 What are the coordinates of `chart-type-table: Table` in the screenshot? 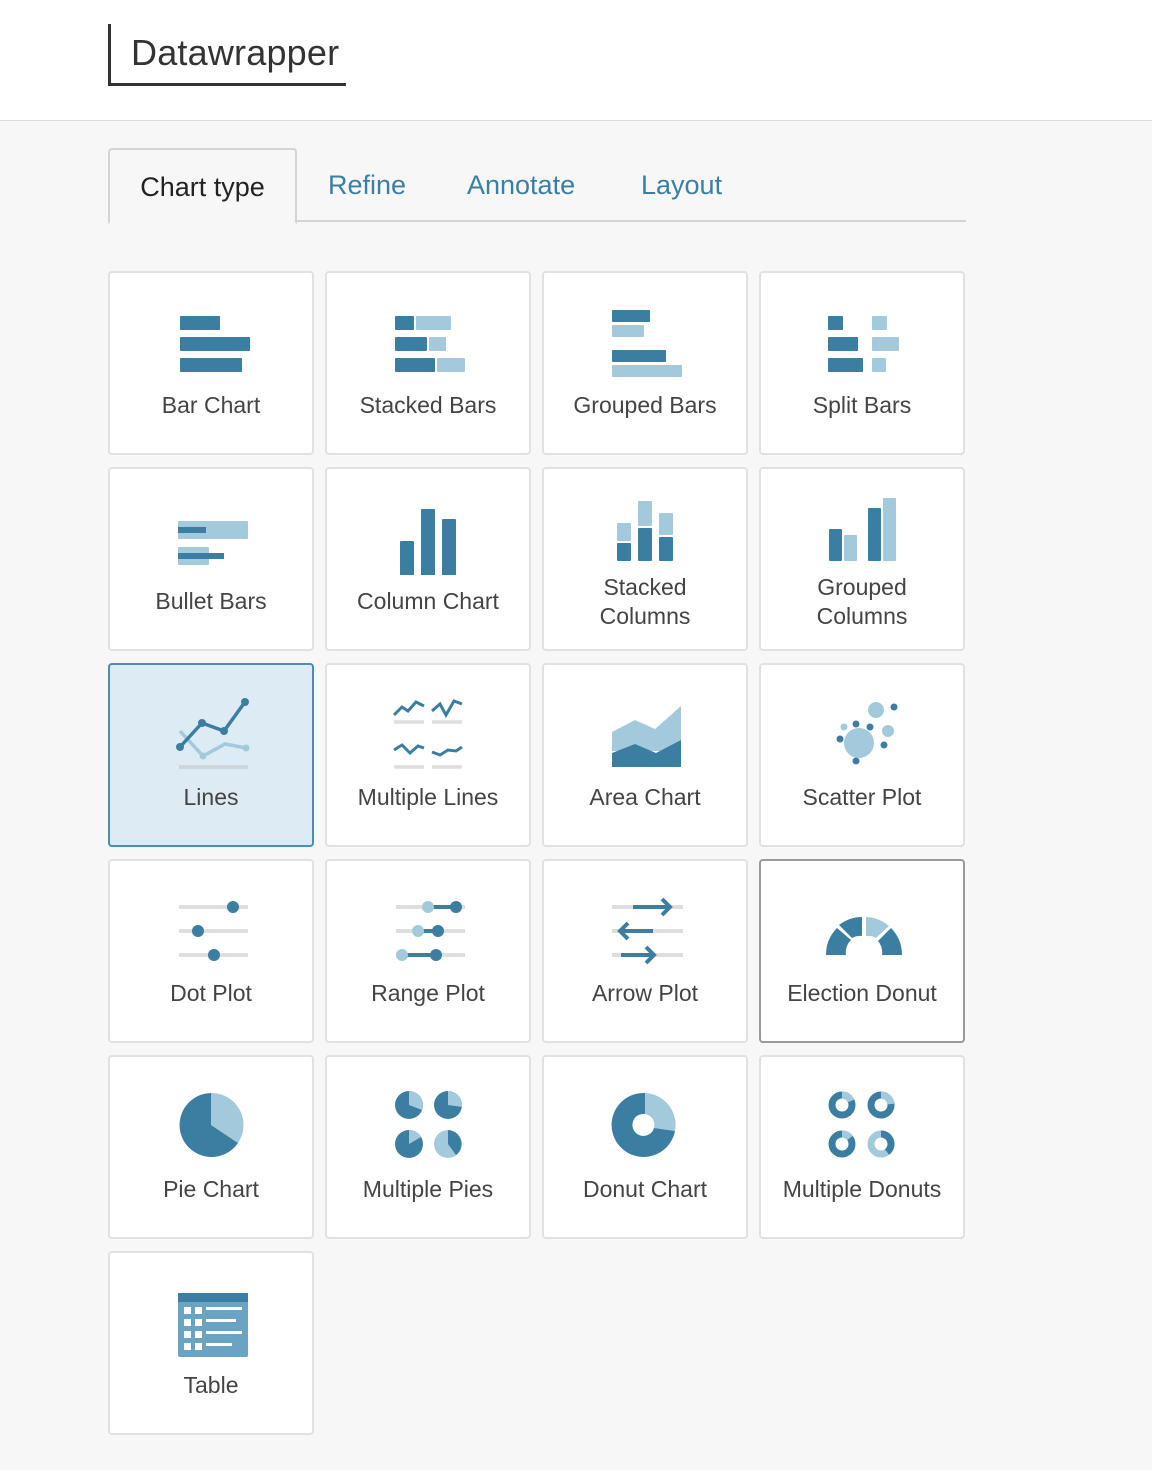 It's located at (211, 1343).